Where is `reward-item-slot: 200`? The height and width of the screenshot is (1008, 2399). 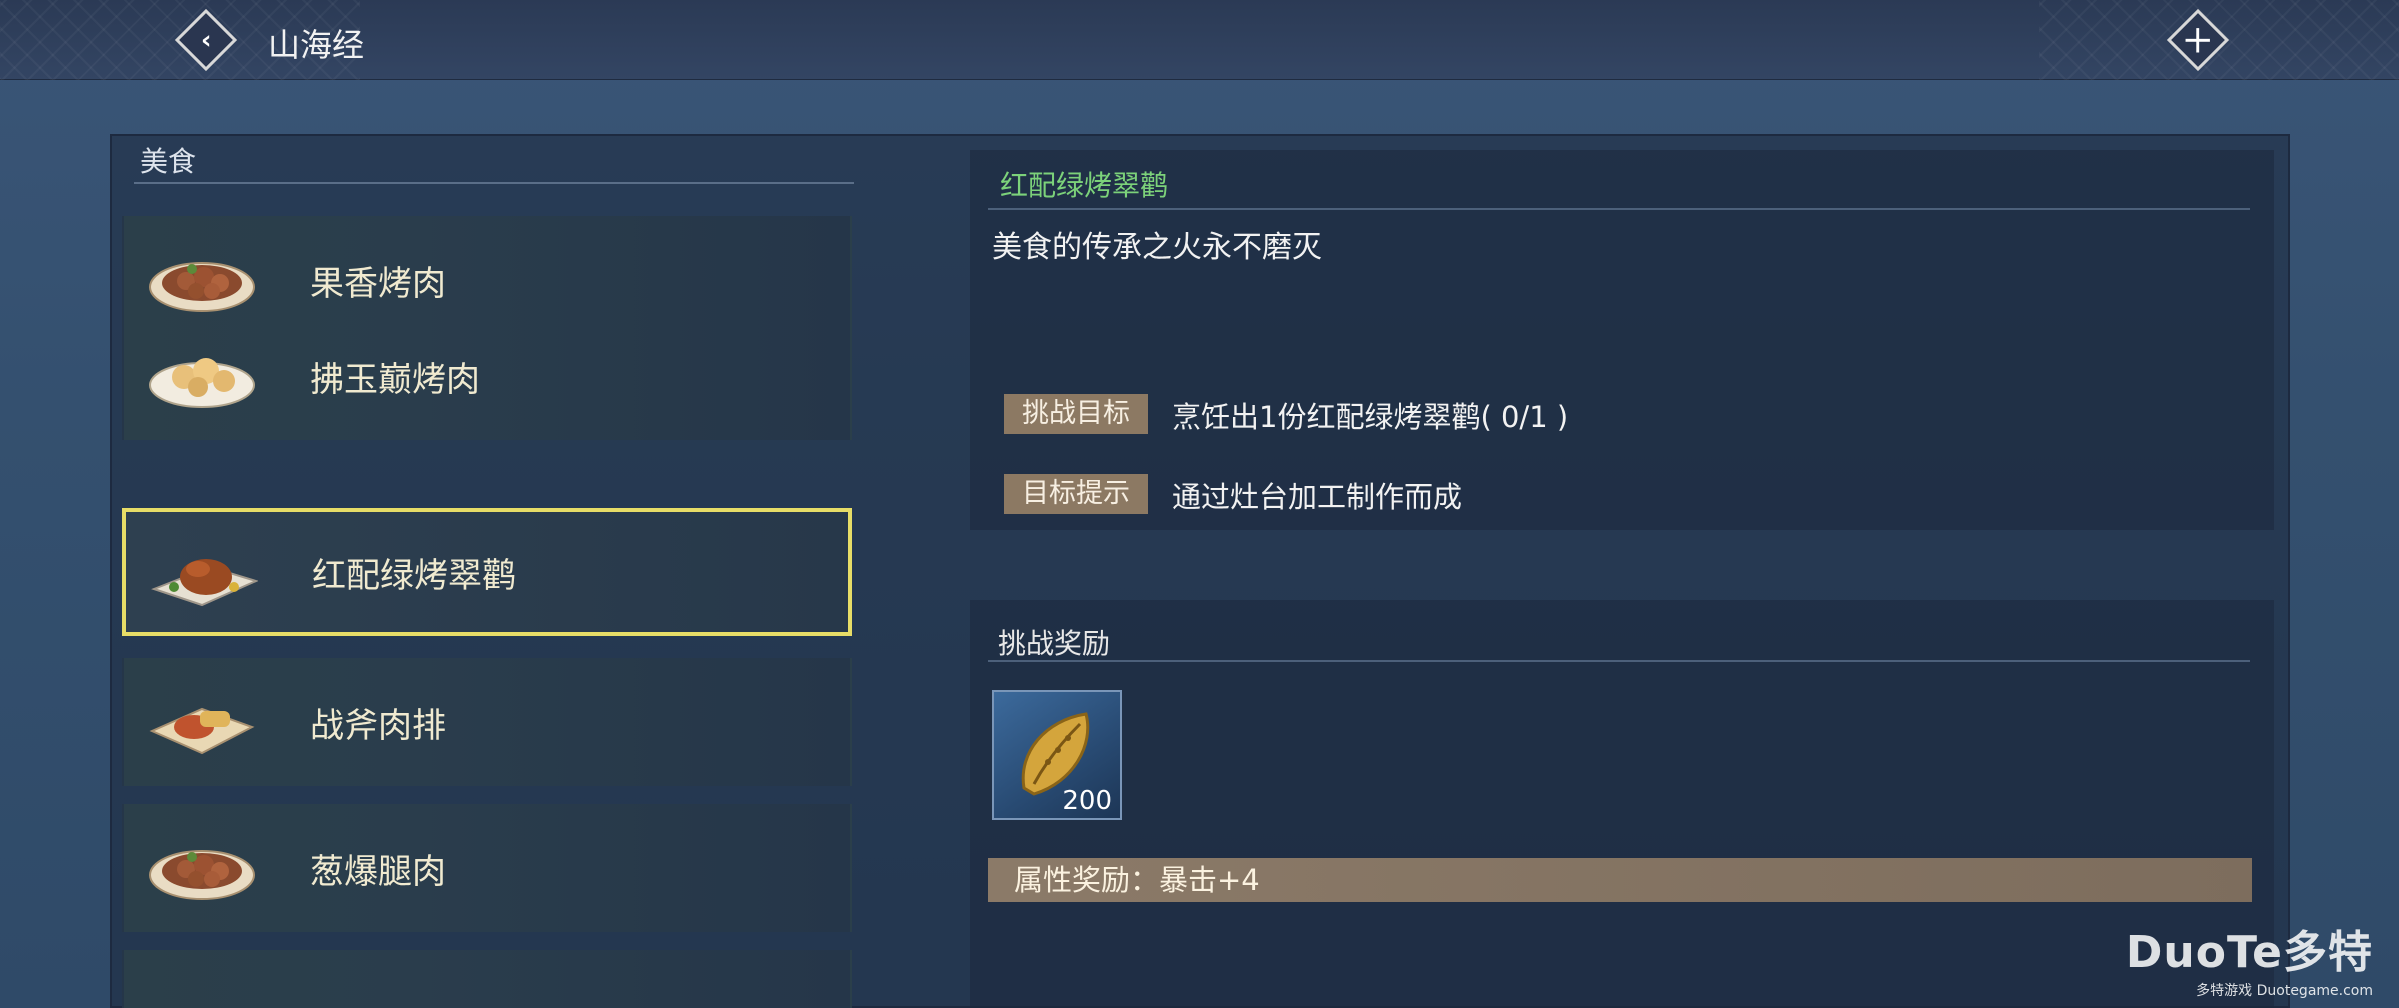
reward-item-slot: 200 is located at coordinates (1057, 755).